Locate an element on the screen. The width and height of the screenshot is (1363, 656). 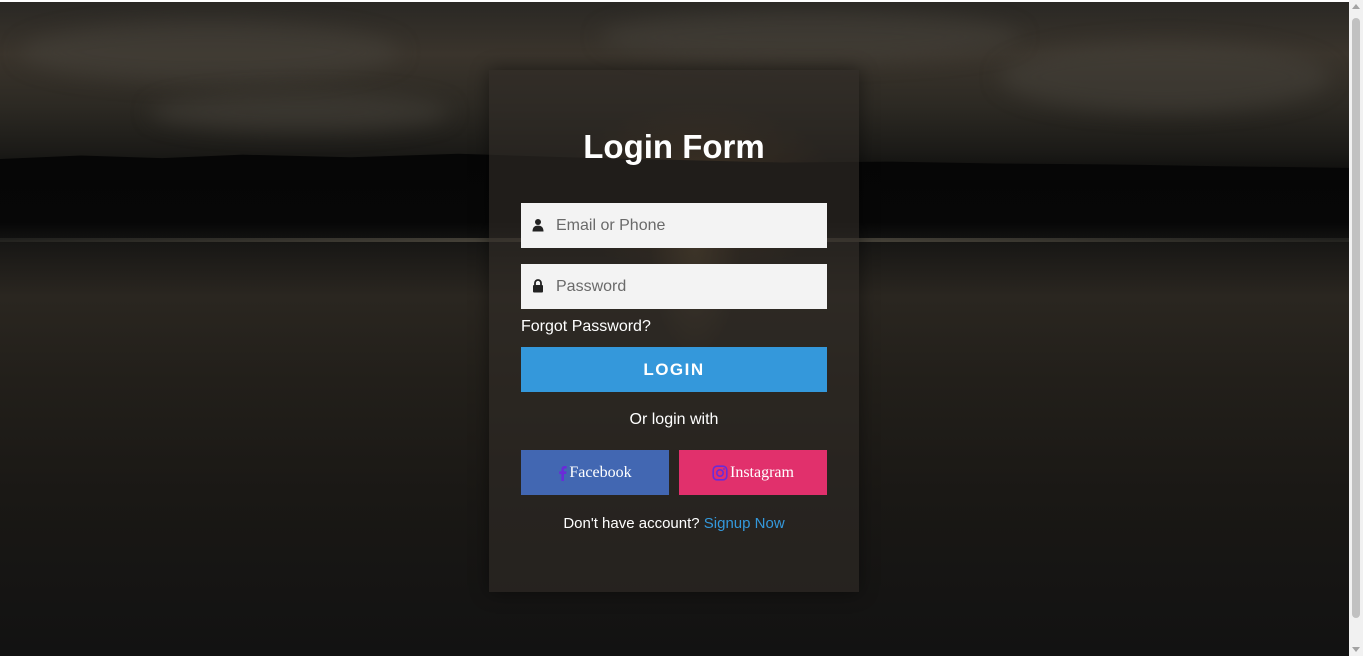
vertical-scrollbar is located at coordinates (1356, 328).